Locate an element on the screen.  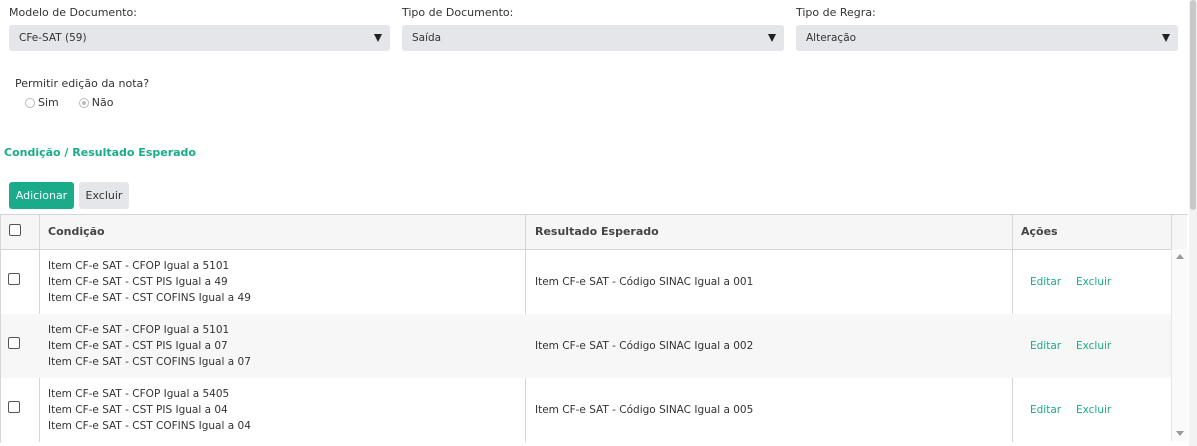
add-button: Adicionar is located at coordinates (41, 195).